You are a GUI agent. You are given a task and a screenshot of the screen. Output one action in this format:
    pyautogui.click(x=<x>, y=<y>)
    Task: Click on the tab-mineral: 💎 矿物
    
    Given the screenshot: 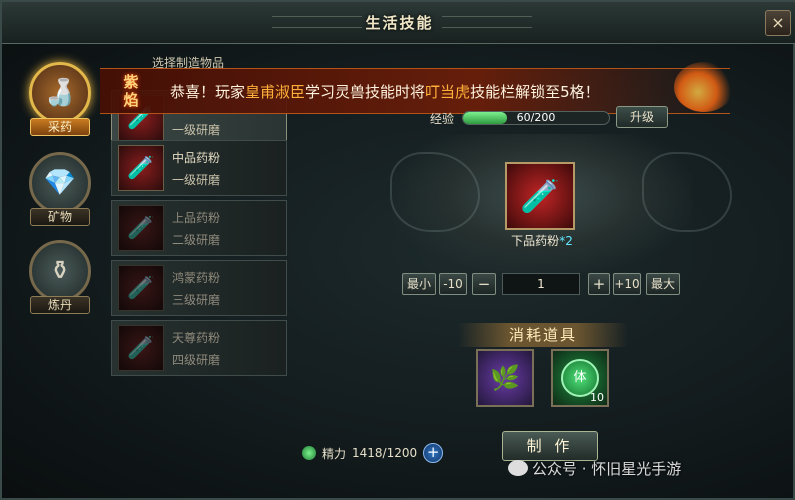 What is the action you would take?
    pyautogui.click(x=60, y=189)
    